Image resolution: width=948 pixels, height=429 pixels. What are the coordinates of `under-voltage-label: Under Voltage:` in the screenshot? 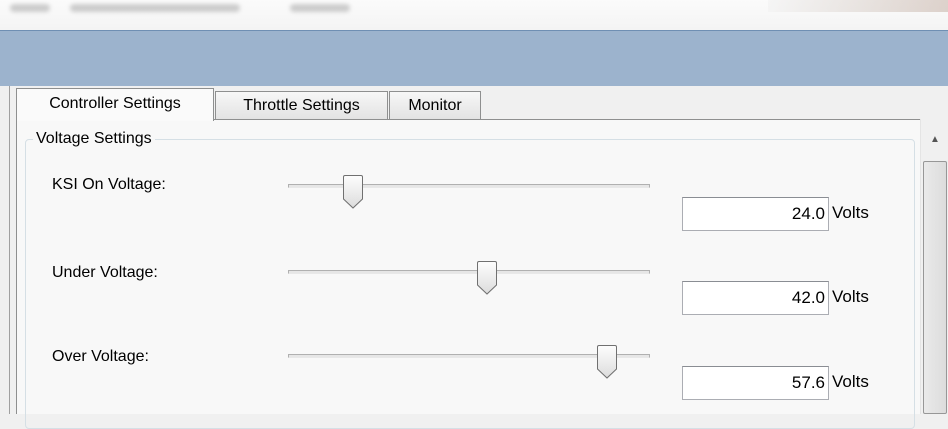 It's located at (105, 272).